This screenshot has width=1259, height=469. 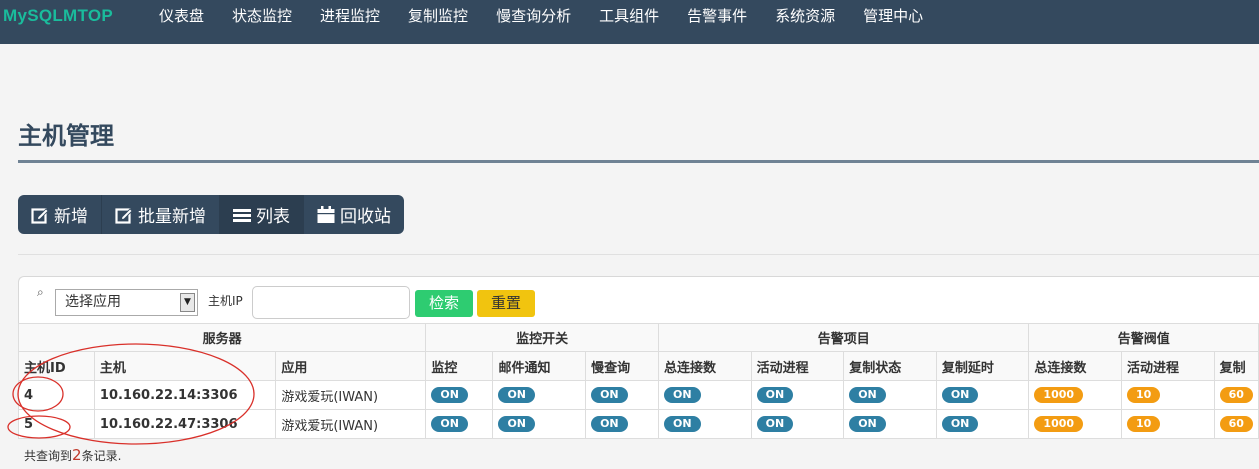 What do you see at coordinates (1143, 337) in the screenshot?
I see `group-header-alert-threshold: 告警阀值` at bounding box center [1143, 337].